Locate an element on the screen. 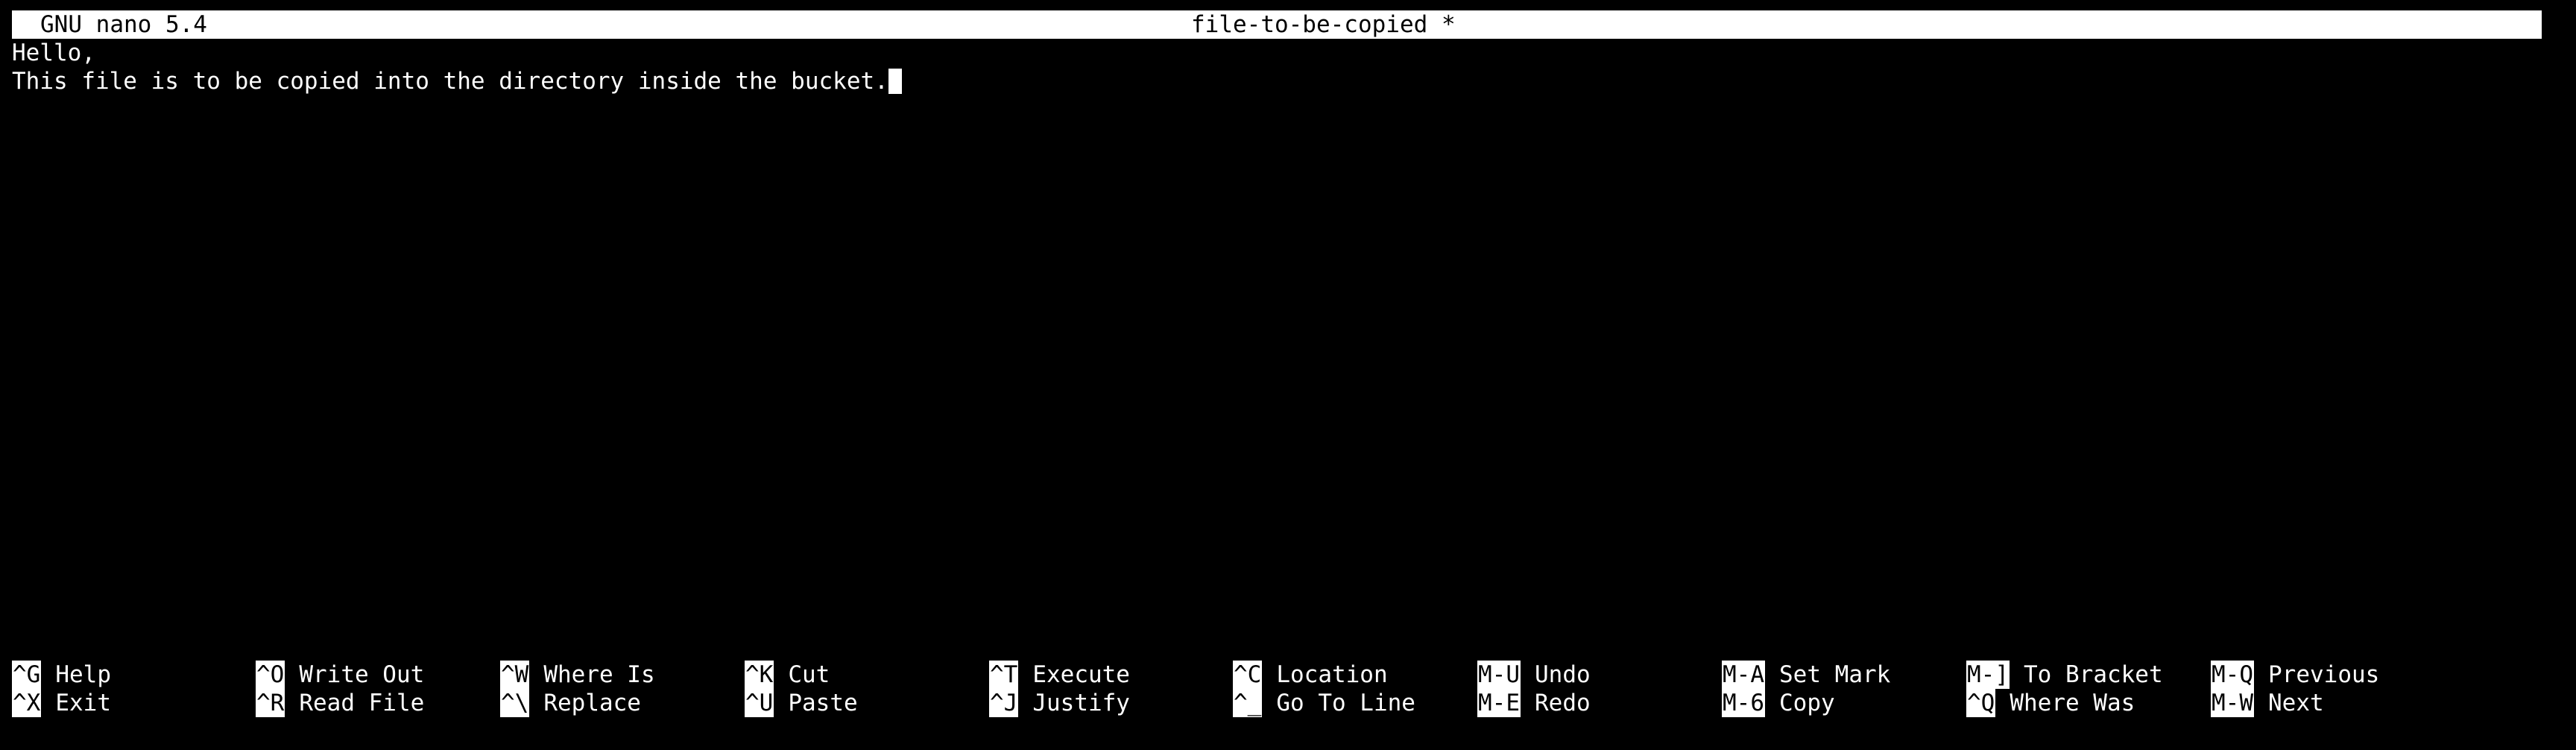 This screenshot has width=2576, height=750. shortcut-key: ^O is located at coordinates (270, 675).